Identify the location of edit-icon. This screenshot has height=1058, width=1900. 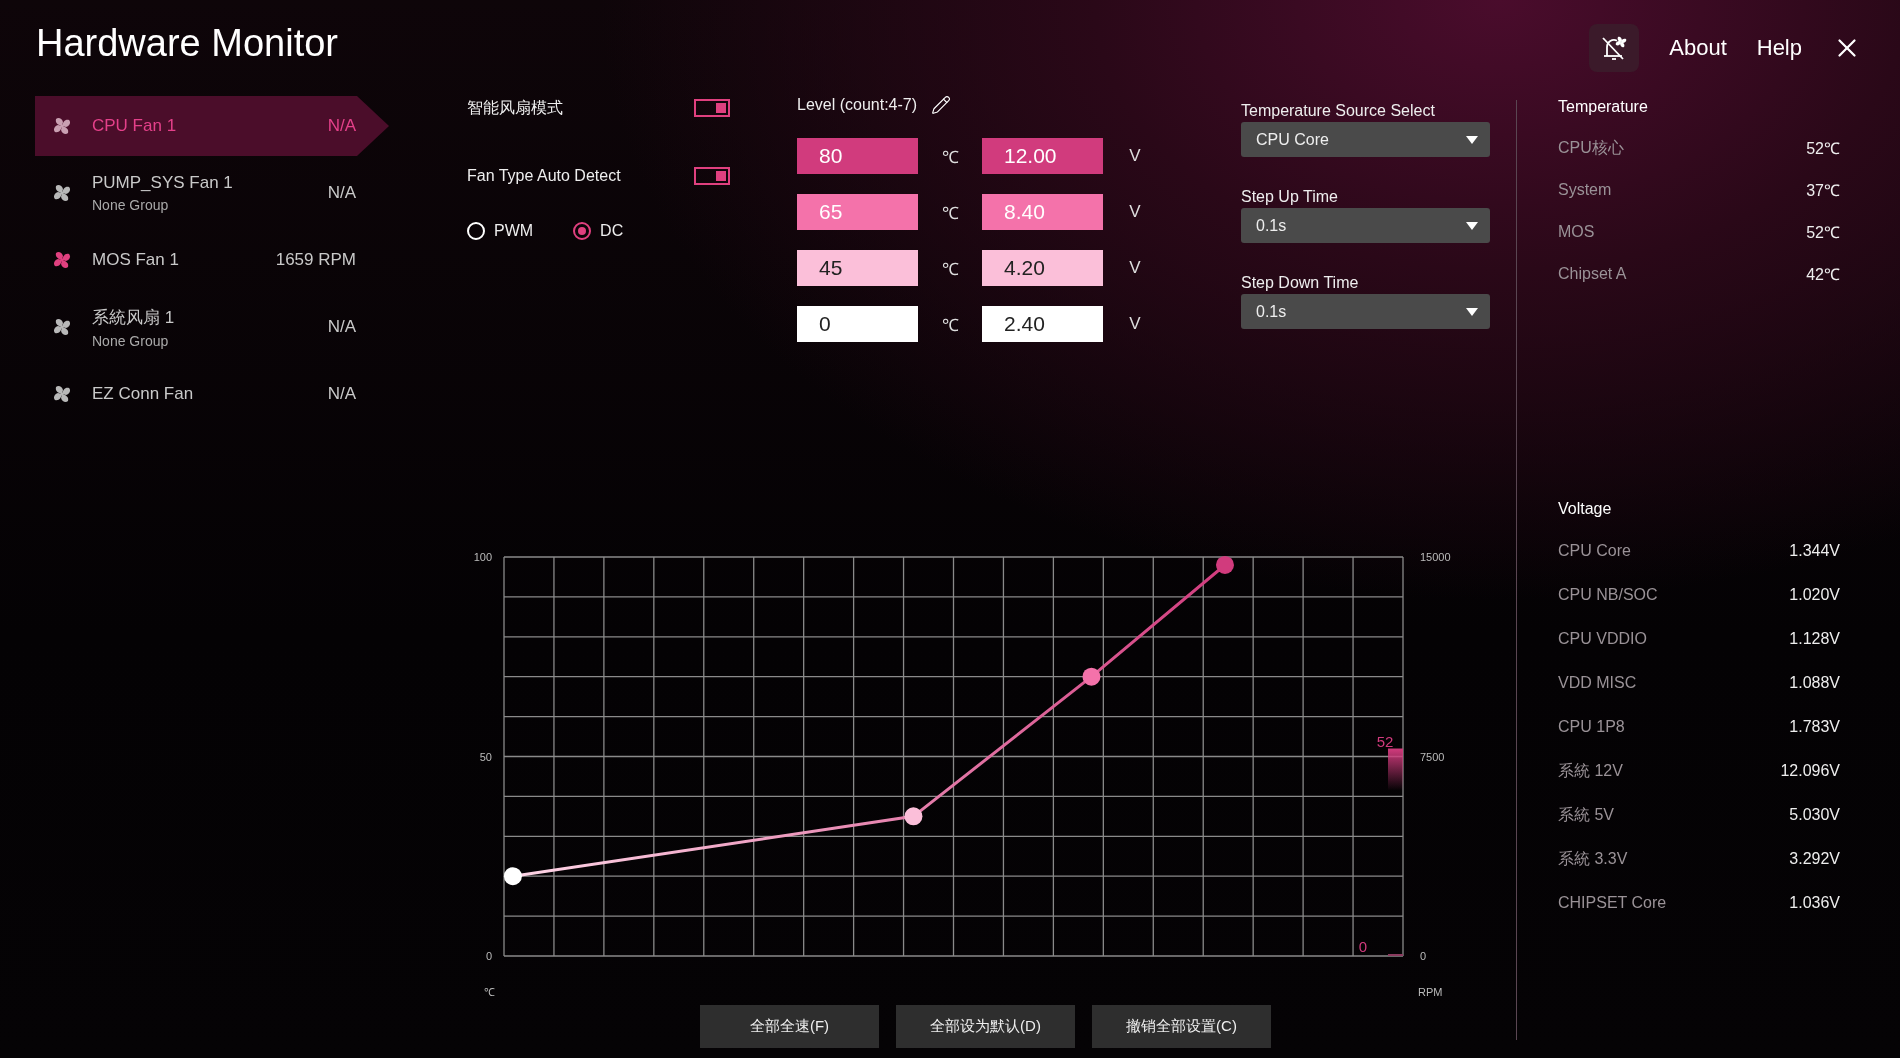
(941, 105).